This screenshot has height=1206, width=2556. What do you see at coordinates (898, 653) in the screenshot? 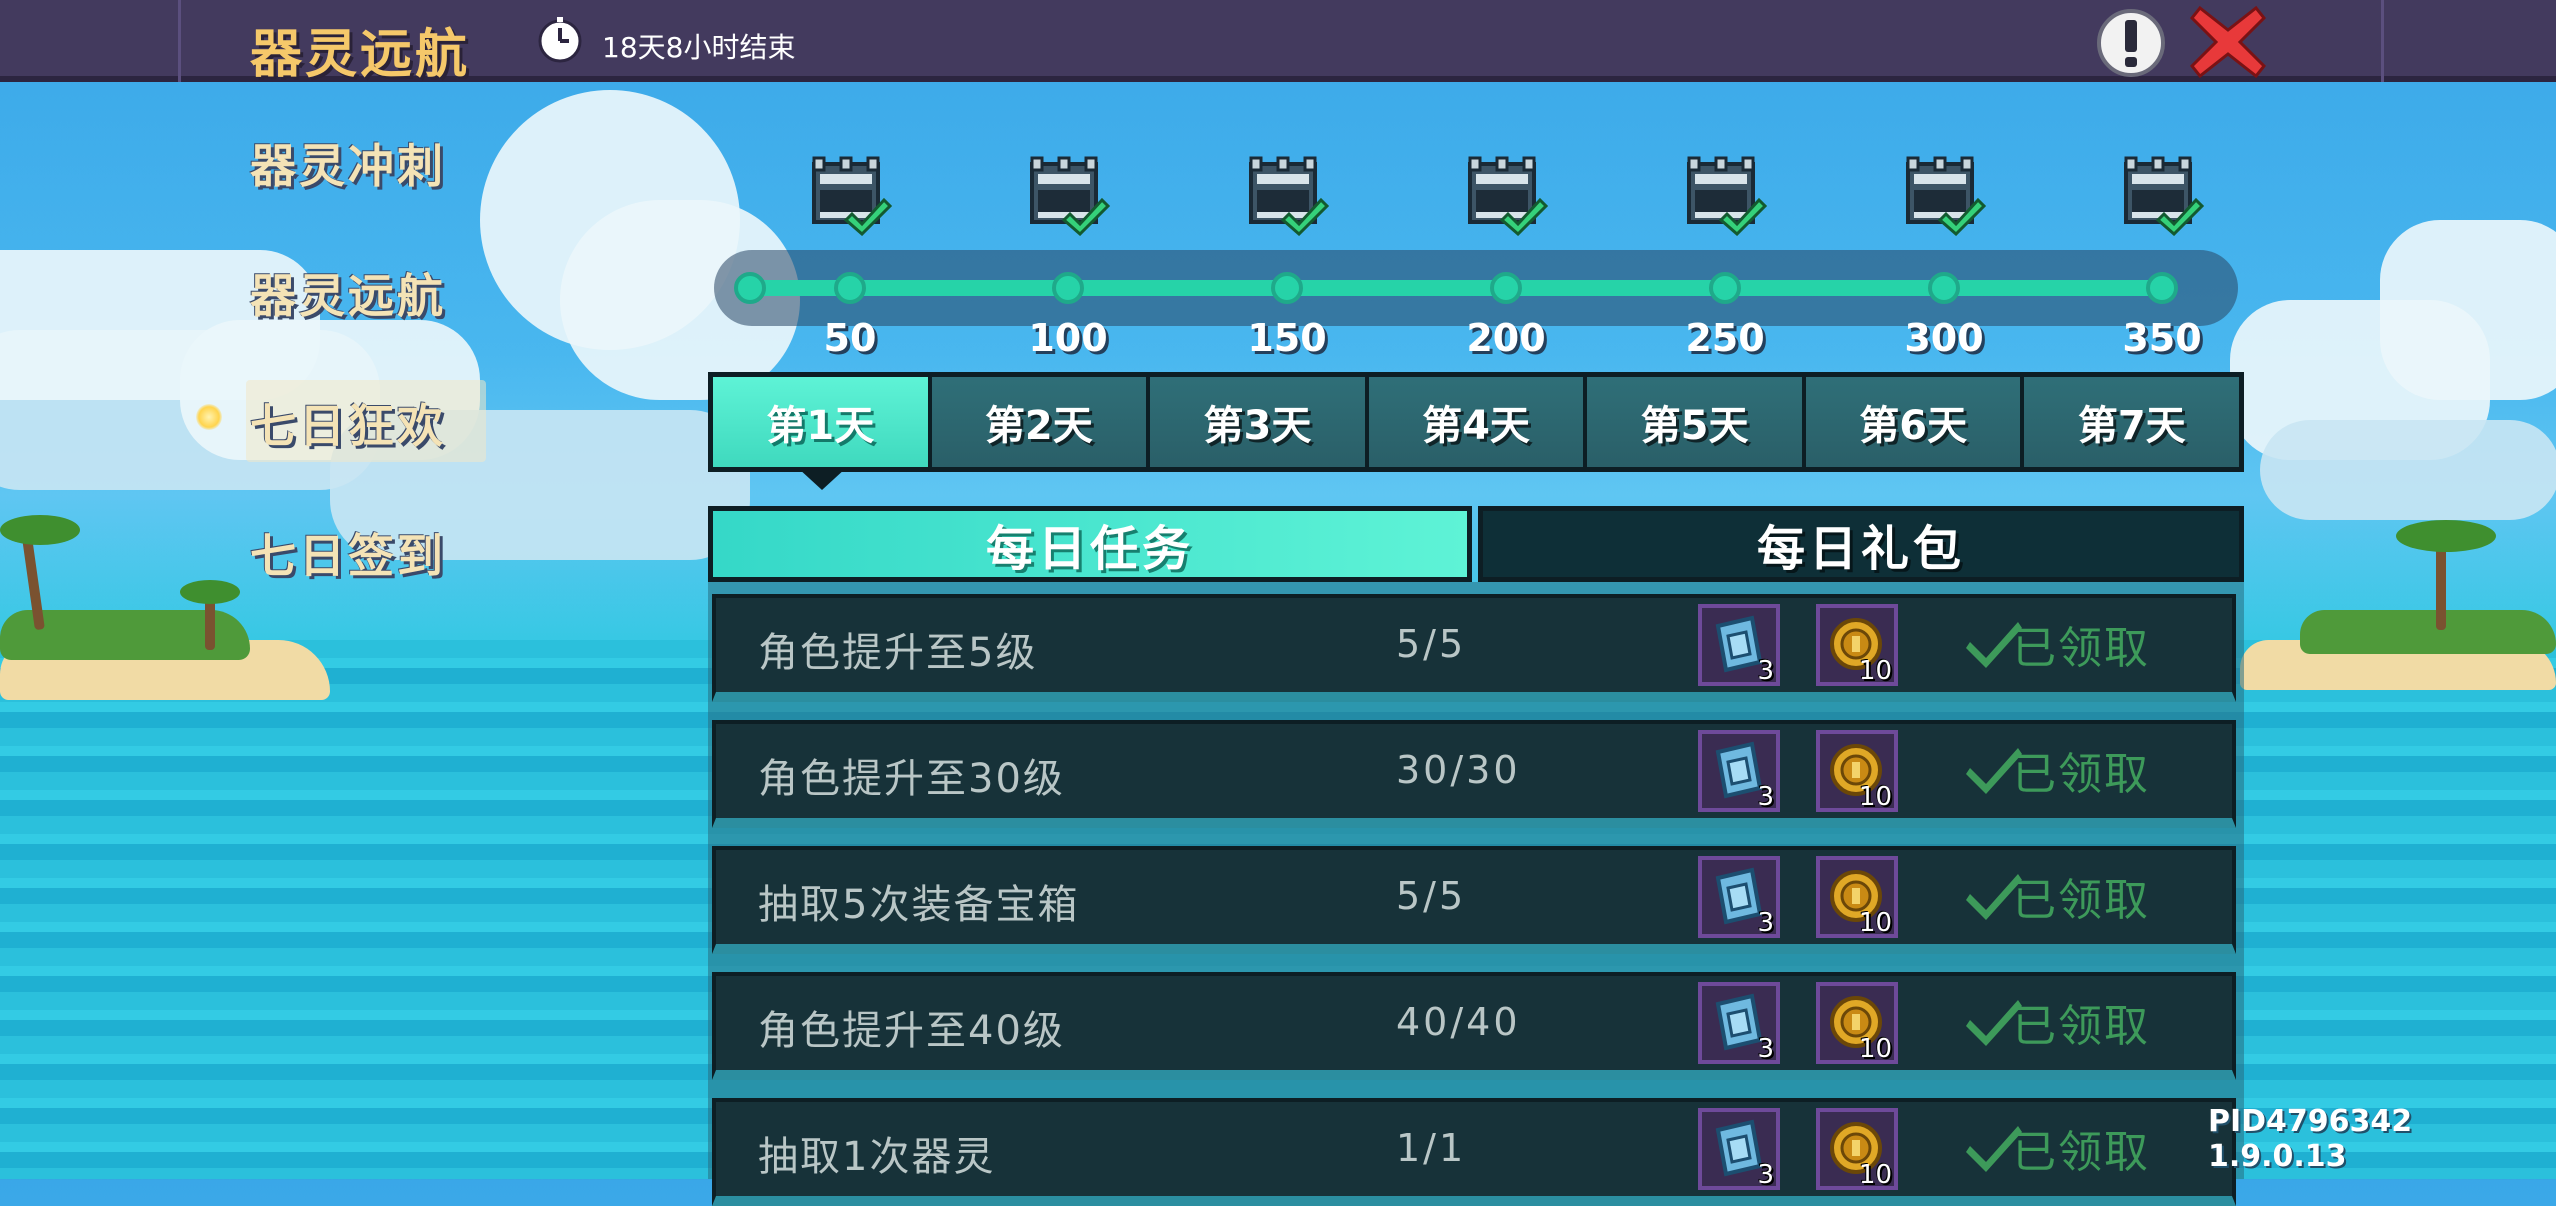
I see `task-name: 角色提升至5级` at bounding box center [898, 653].